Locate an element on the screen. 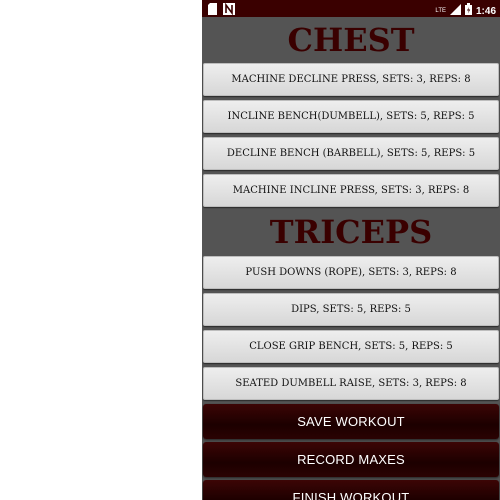 This screenshot has height=500, width=500. exercise-button: SEATED DUMBELL RAISE, SETS: 3, REPS: 8 is located at coordinates (351, 383).